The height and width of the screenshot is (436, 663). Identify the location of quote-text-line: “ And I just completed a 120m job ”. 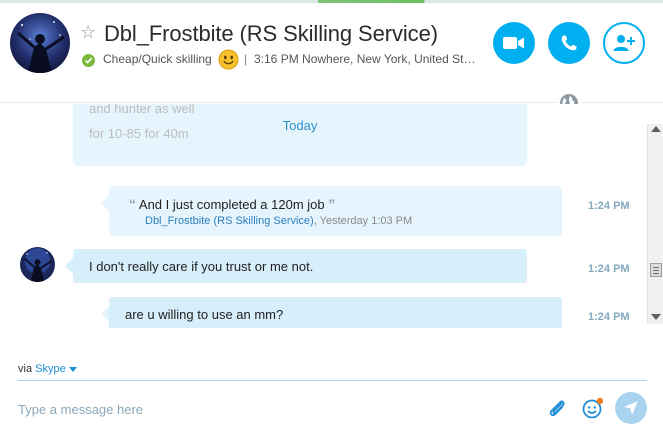
(232, 204).